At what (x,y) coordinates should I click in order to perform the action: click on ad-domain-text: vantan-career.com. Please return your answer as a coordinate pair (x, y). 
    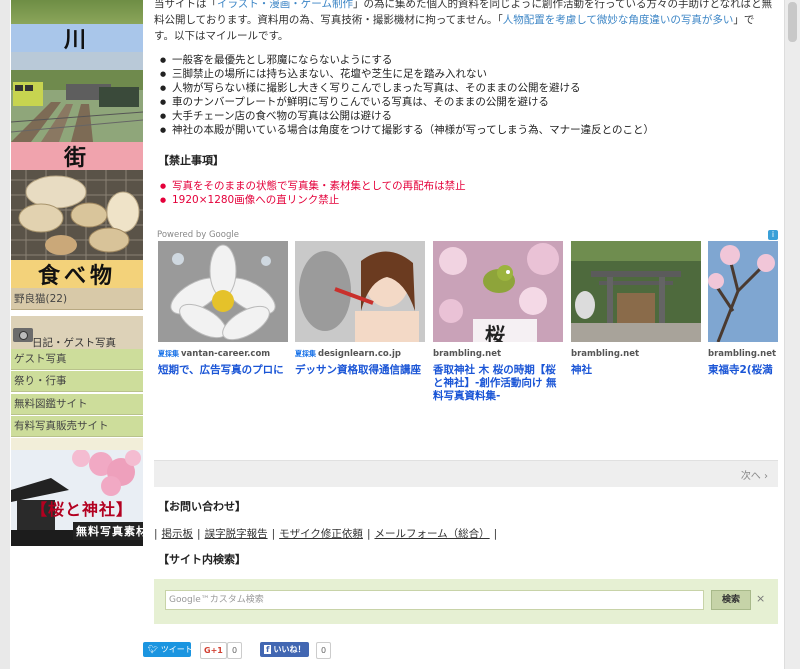
    Looking at the image, I should click on (226, 354).